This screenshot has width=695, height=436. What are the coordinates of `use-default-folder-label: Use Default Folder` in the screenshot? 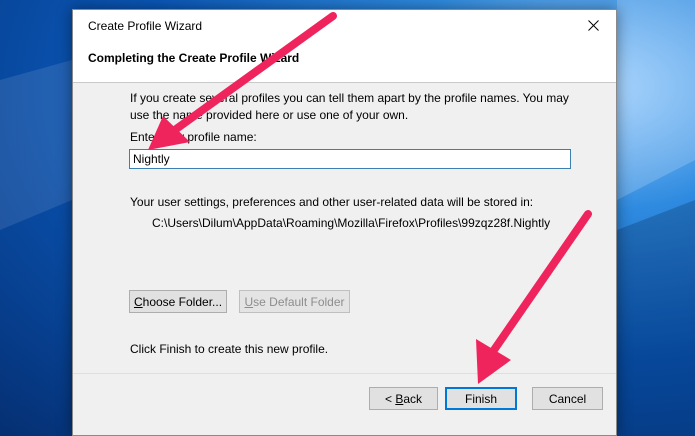 It's located at (294, 302).